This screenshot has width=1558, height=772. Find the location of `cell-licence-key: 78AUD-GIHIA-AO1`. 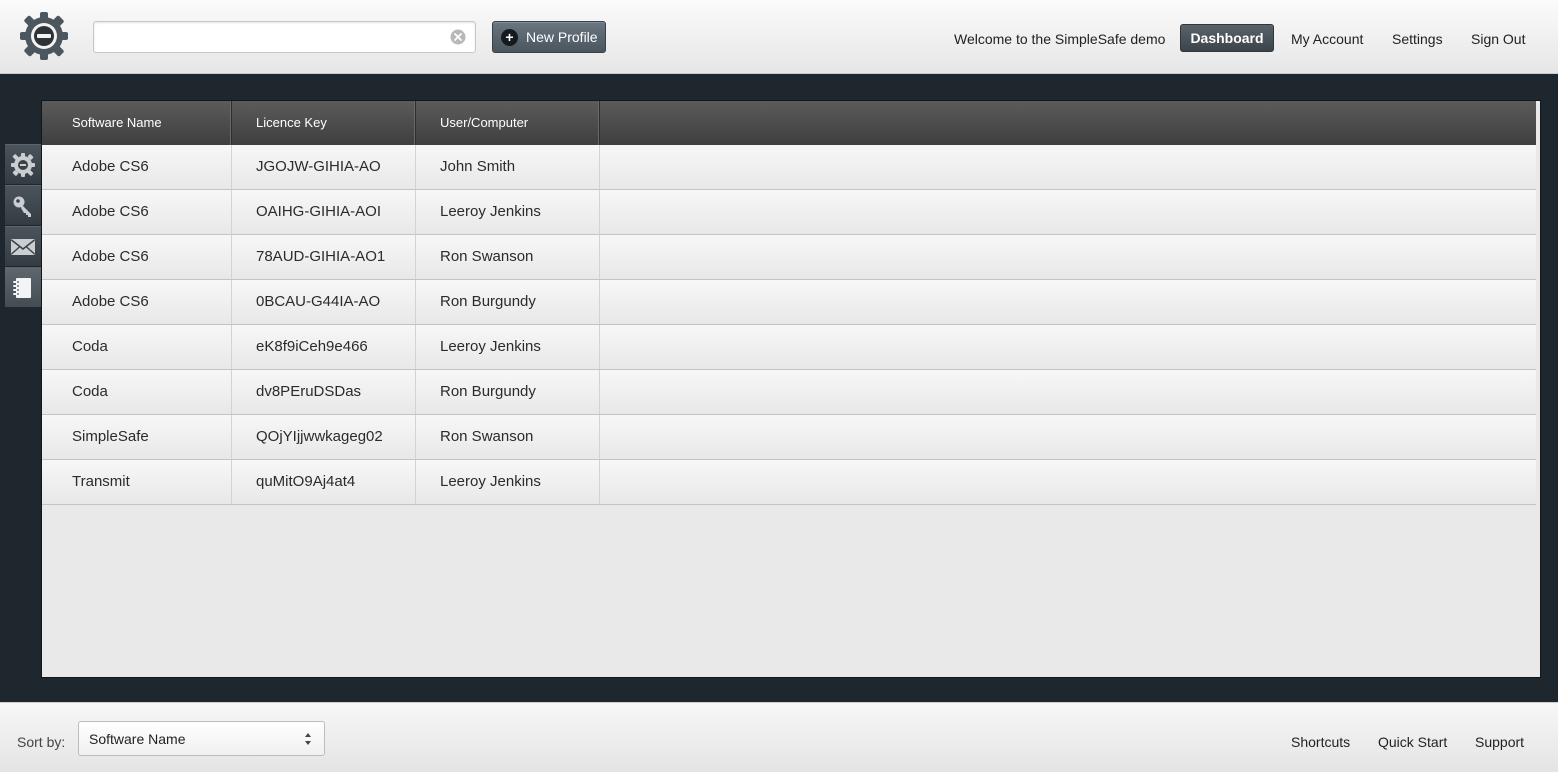

cell-licence-key: 78AUD-GIHIA-AO1 is located at coordinates (324, 257).